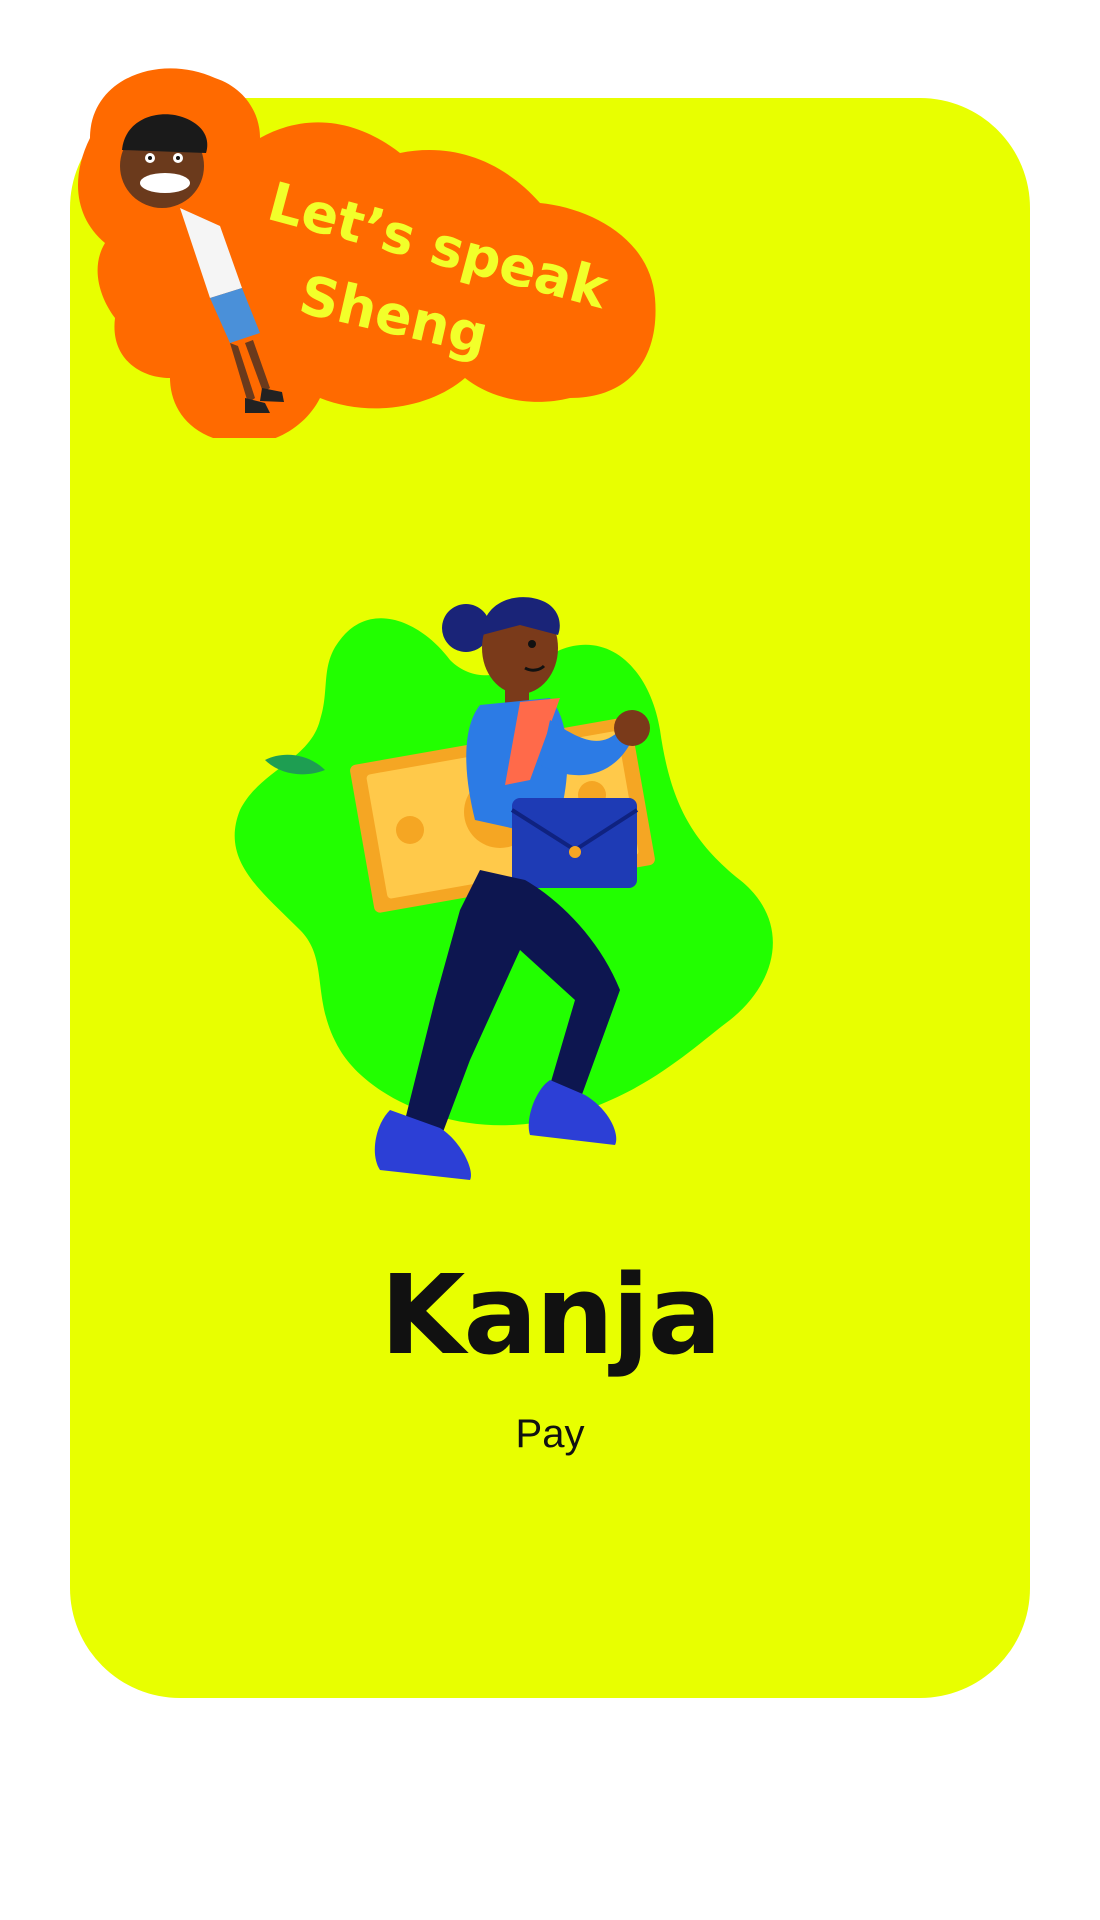 This screenshot has height=1920, width=1100. I want to click on lets-speak-sheng-sticker: Let’s speak Sheng, so click(380, 251).